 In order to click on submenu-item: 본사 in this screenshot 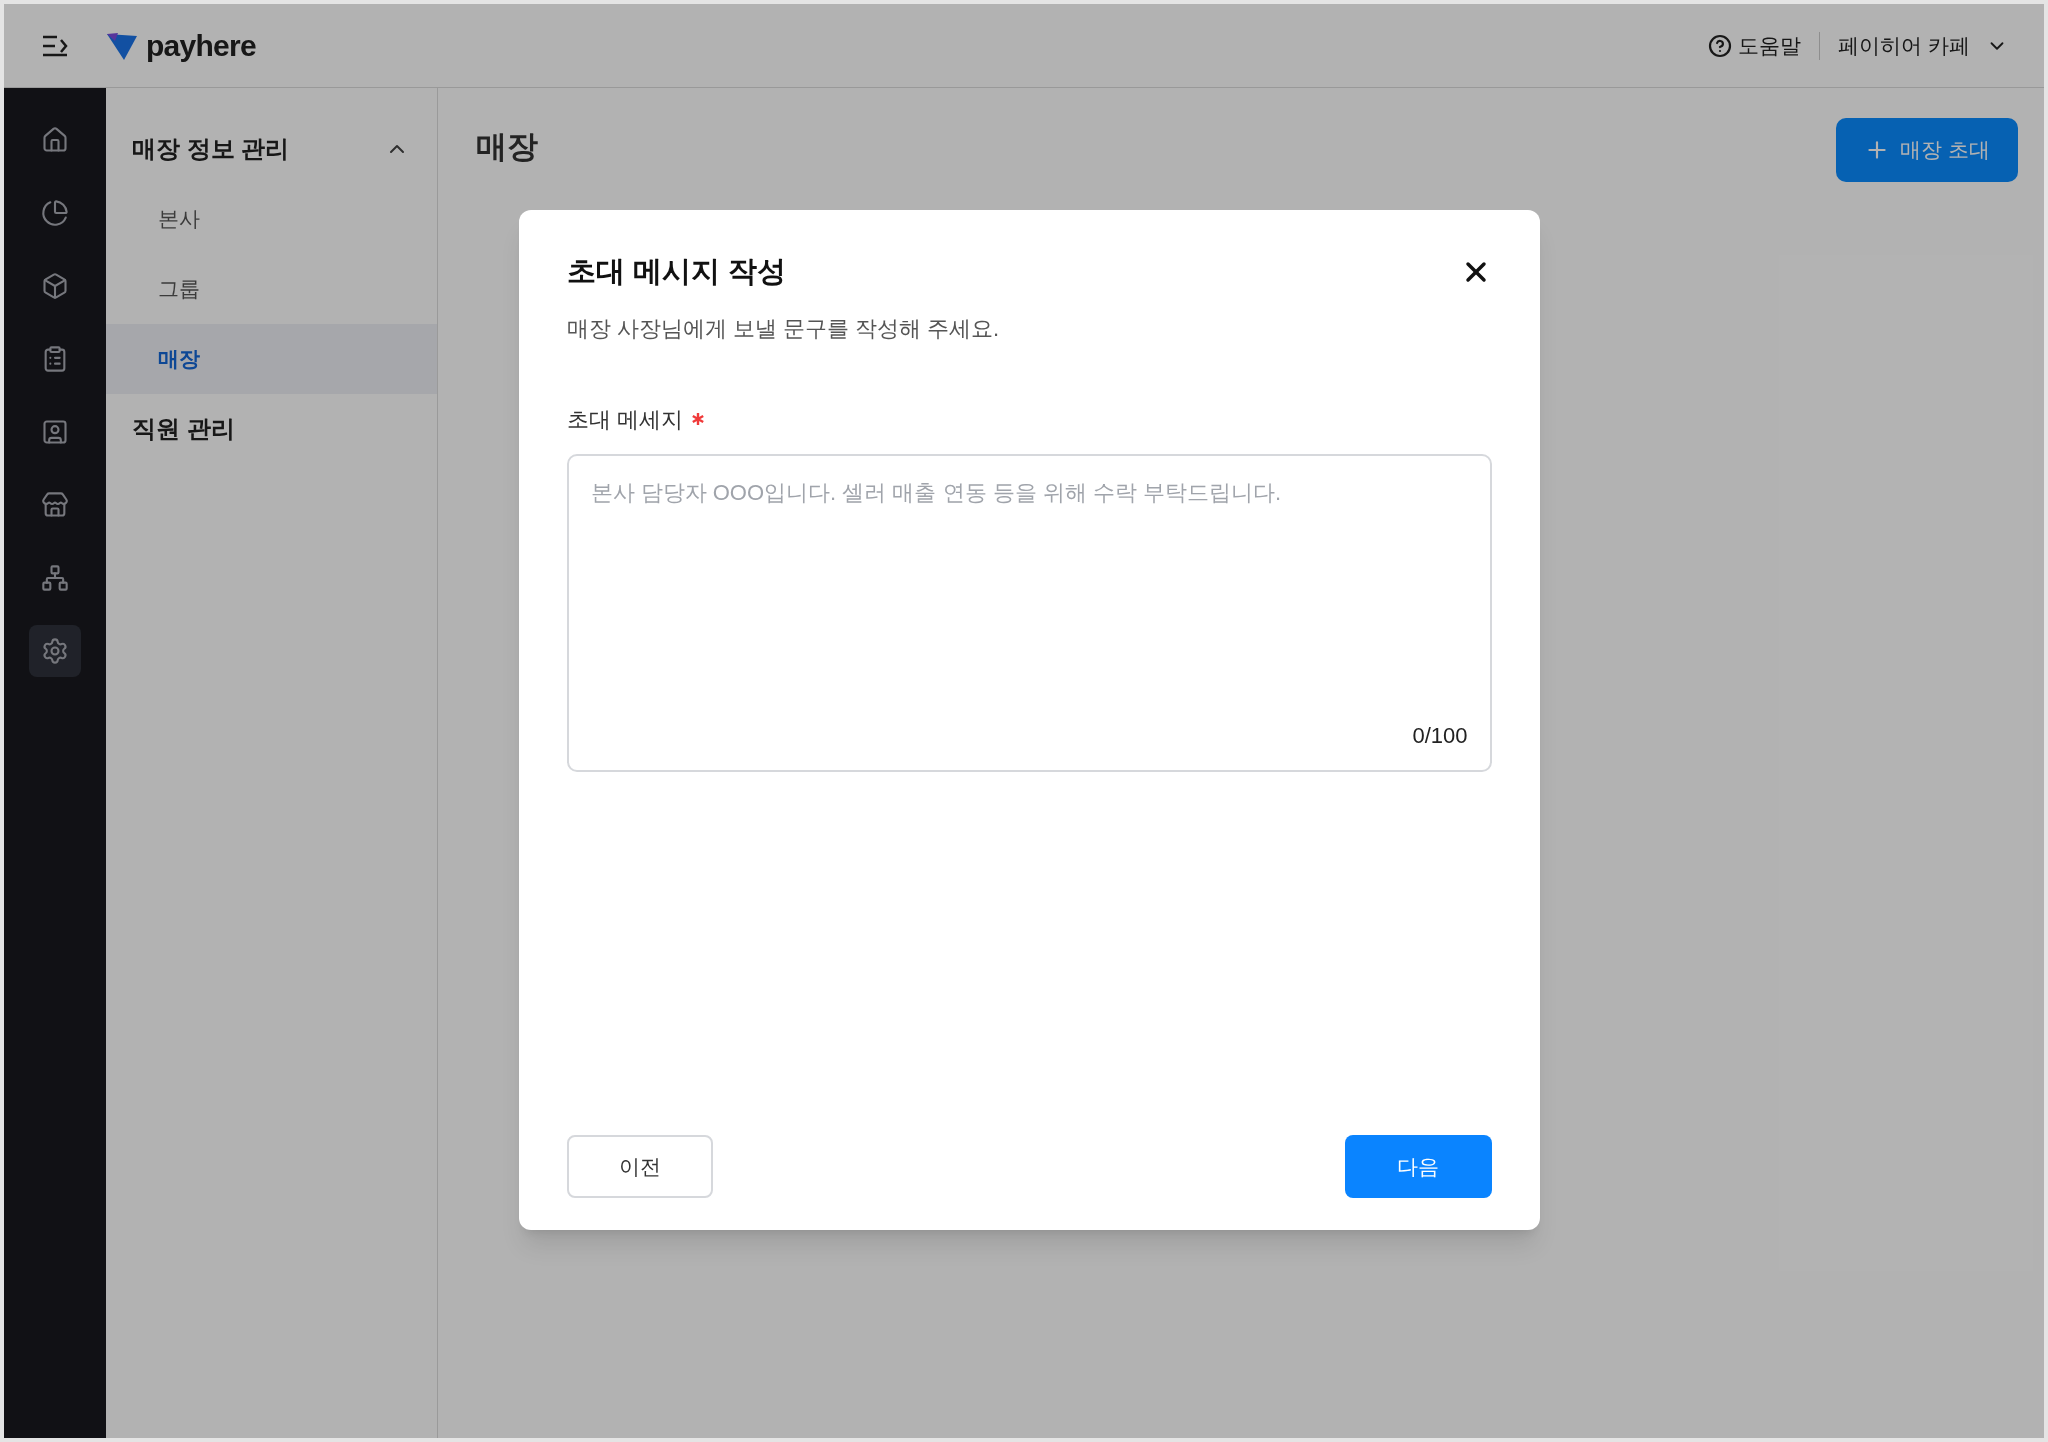, I will do `click(271, 219)`.